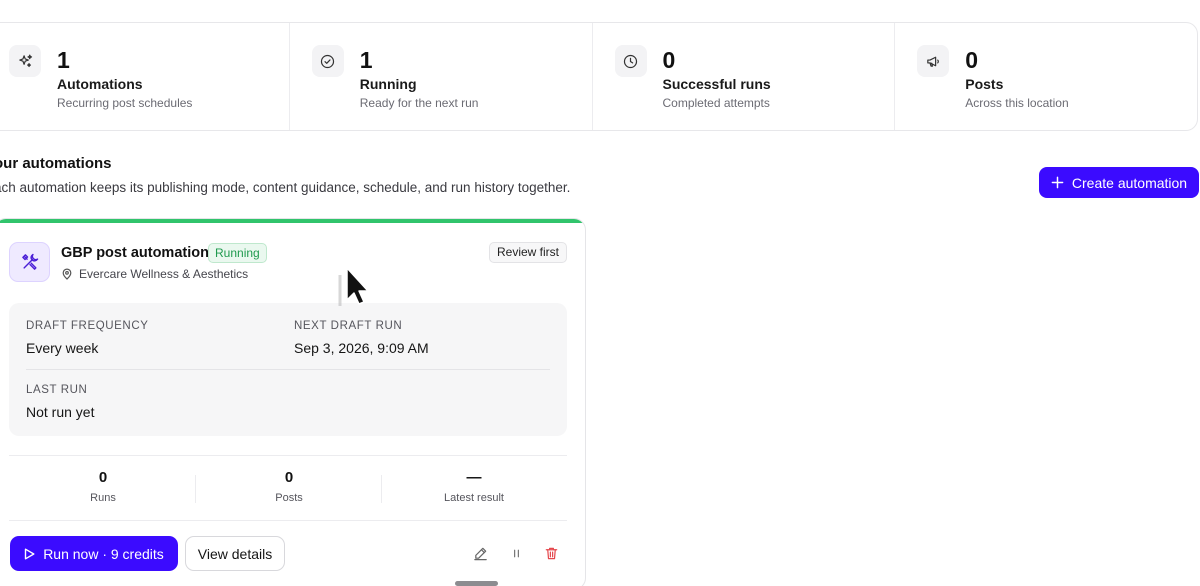  Describe the element at coordinates (29, 262) in the screenshot. I see `tools-icon` at that location.